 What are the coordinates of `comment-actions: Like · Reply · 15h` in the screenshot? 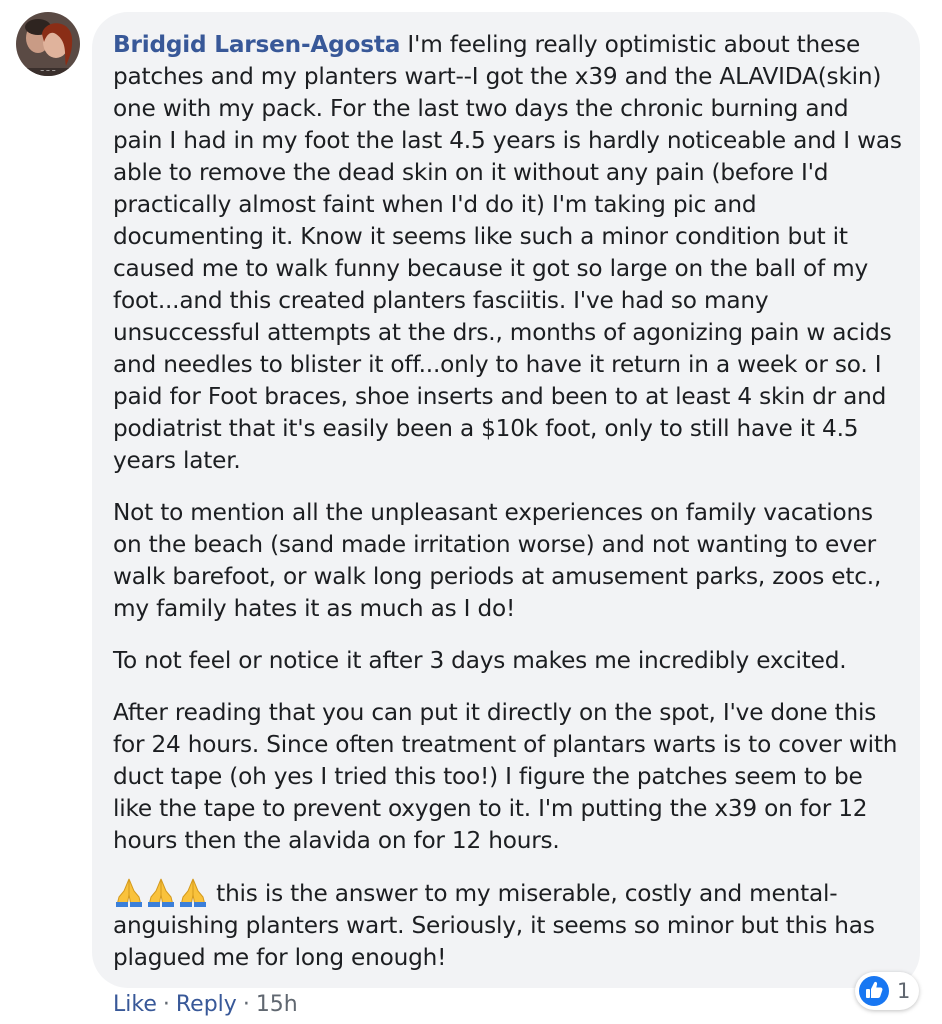 It's located at (205, 1005).